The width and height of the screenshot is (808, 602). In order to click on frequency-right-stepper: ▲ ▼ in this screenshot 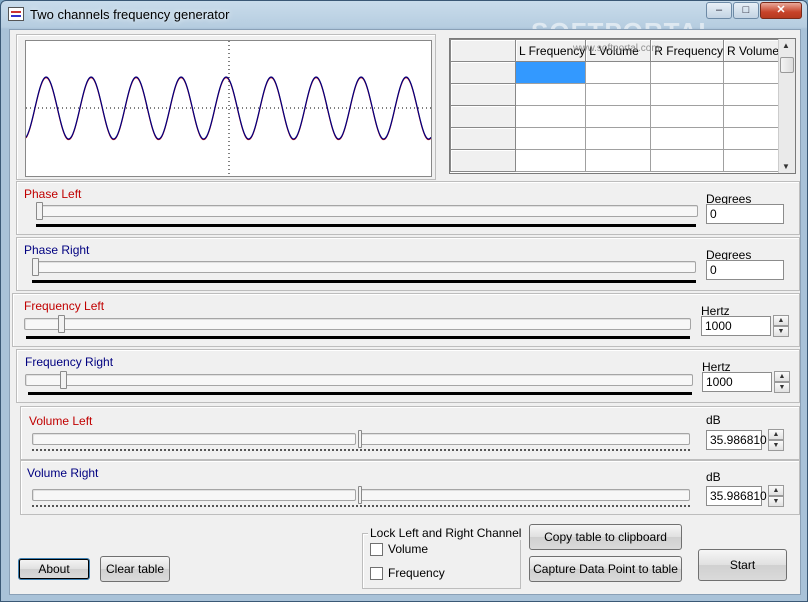, I will do `click(782, 382)`.